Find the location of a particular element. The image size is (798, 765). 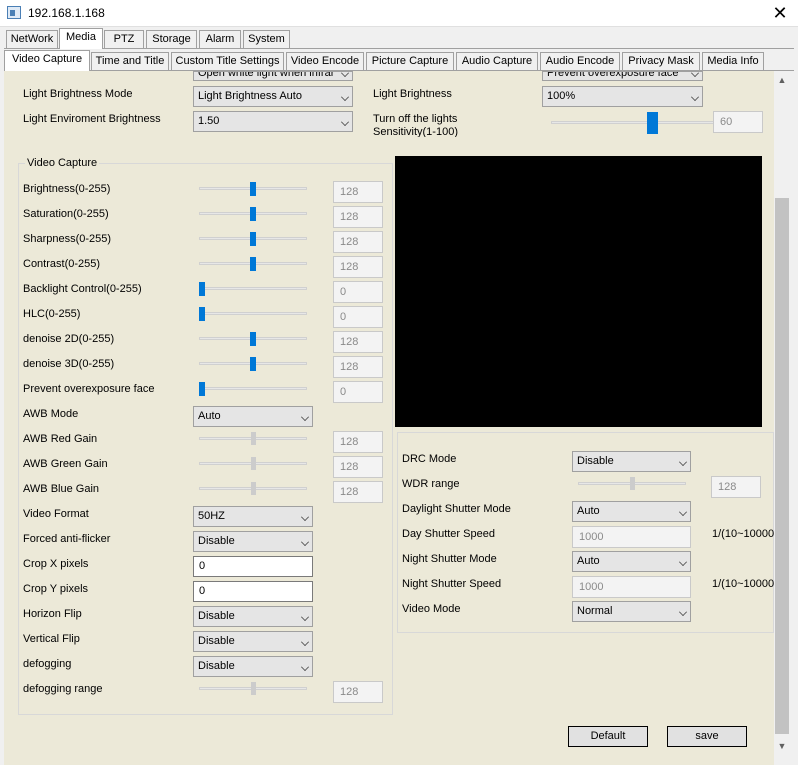

main-tab-divider is located at coordinates (399, 48).